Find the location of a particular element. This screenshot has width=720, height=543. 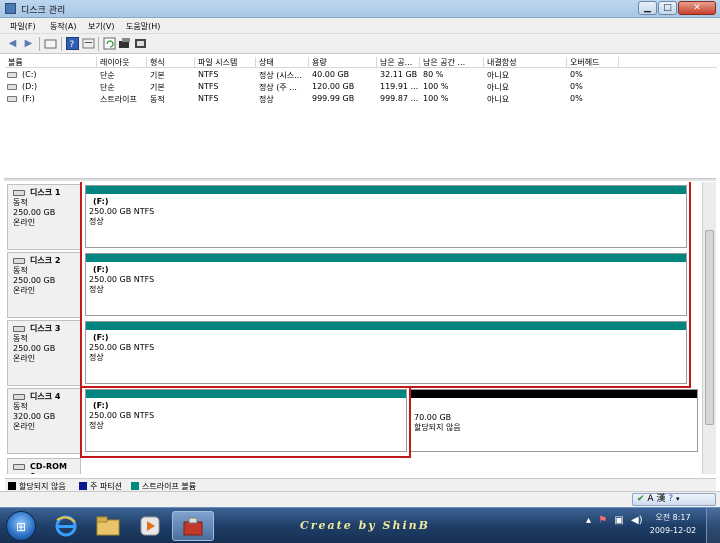

menu-action: 동작(A) is located at coordinates (63, 26).